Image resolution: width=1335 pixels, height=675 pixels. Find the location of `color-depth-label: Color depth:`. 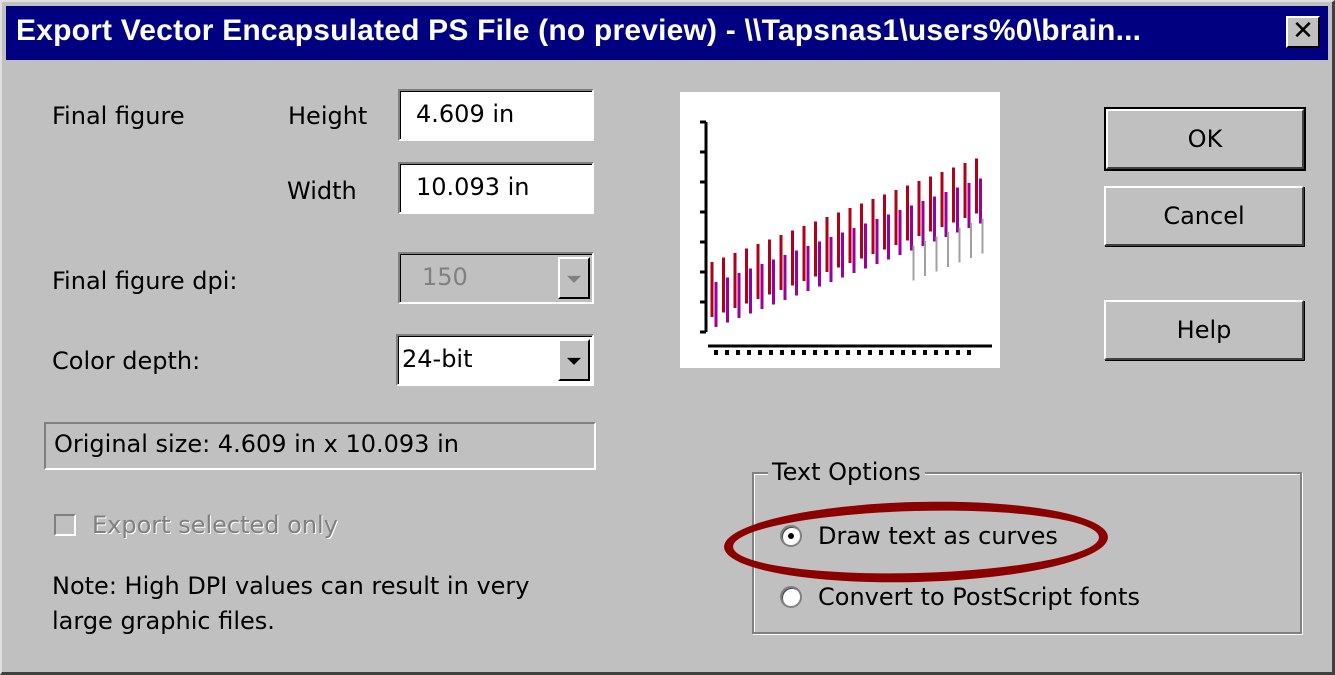

color-depth-label: Color depth: is located at coordinates (126, 361).